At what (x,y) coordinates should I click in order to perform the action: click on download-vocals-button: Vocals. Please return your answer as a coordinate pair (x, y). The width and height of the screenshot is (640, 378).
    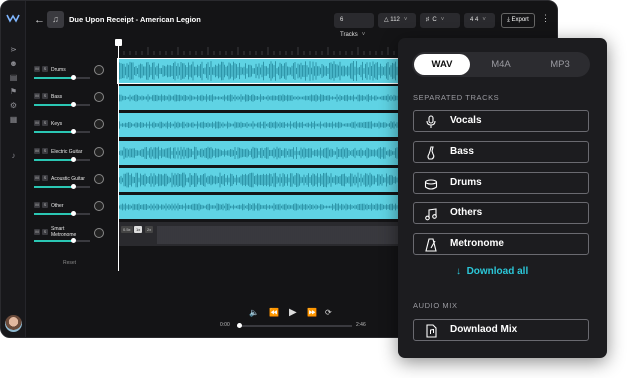
    Looking at the image, I should click on (501, 121).